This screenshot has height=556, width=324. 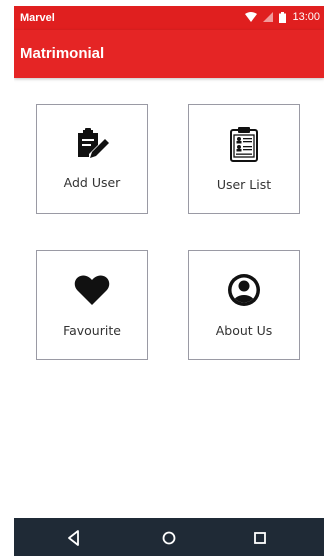 What do you see at coordinates (251, 17) in the screenshot?
I see `wifi-icon` at bounding box center [251, 17].